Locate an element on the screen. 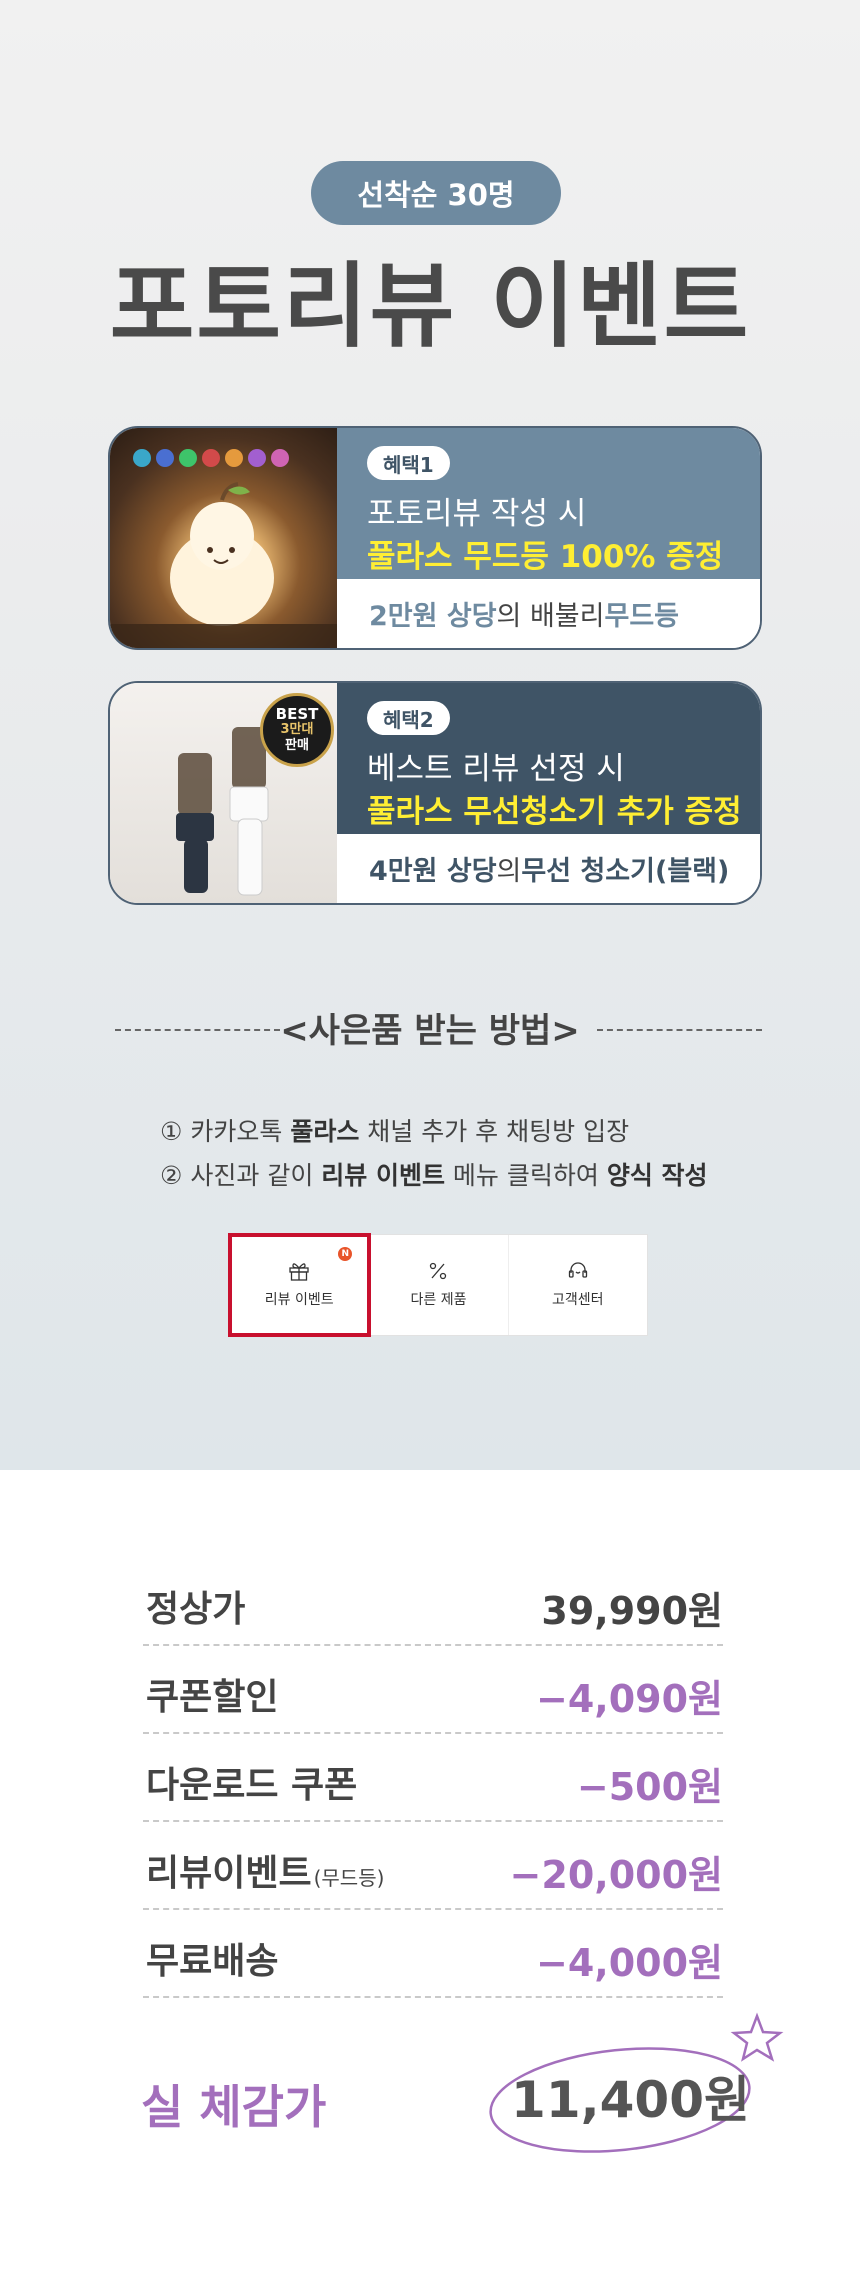 The image size is (860, 2284). step-1-number: ① is located at coordinates (171, 1131).